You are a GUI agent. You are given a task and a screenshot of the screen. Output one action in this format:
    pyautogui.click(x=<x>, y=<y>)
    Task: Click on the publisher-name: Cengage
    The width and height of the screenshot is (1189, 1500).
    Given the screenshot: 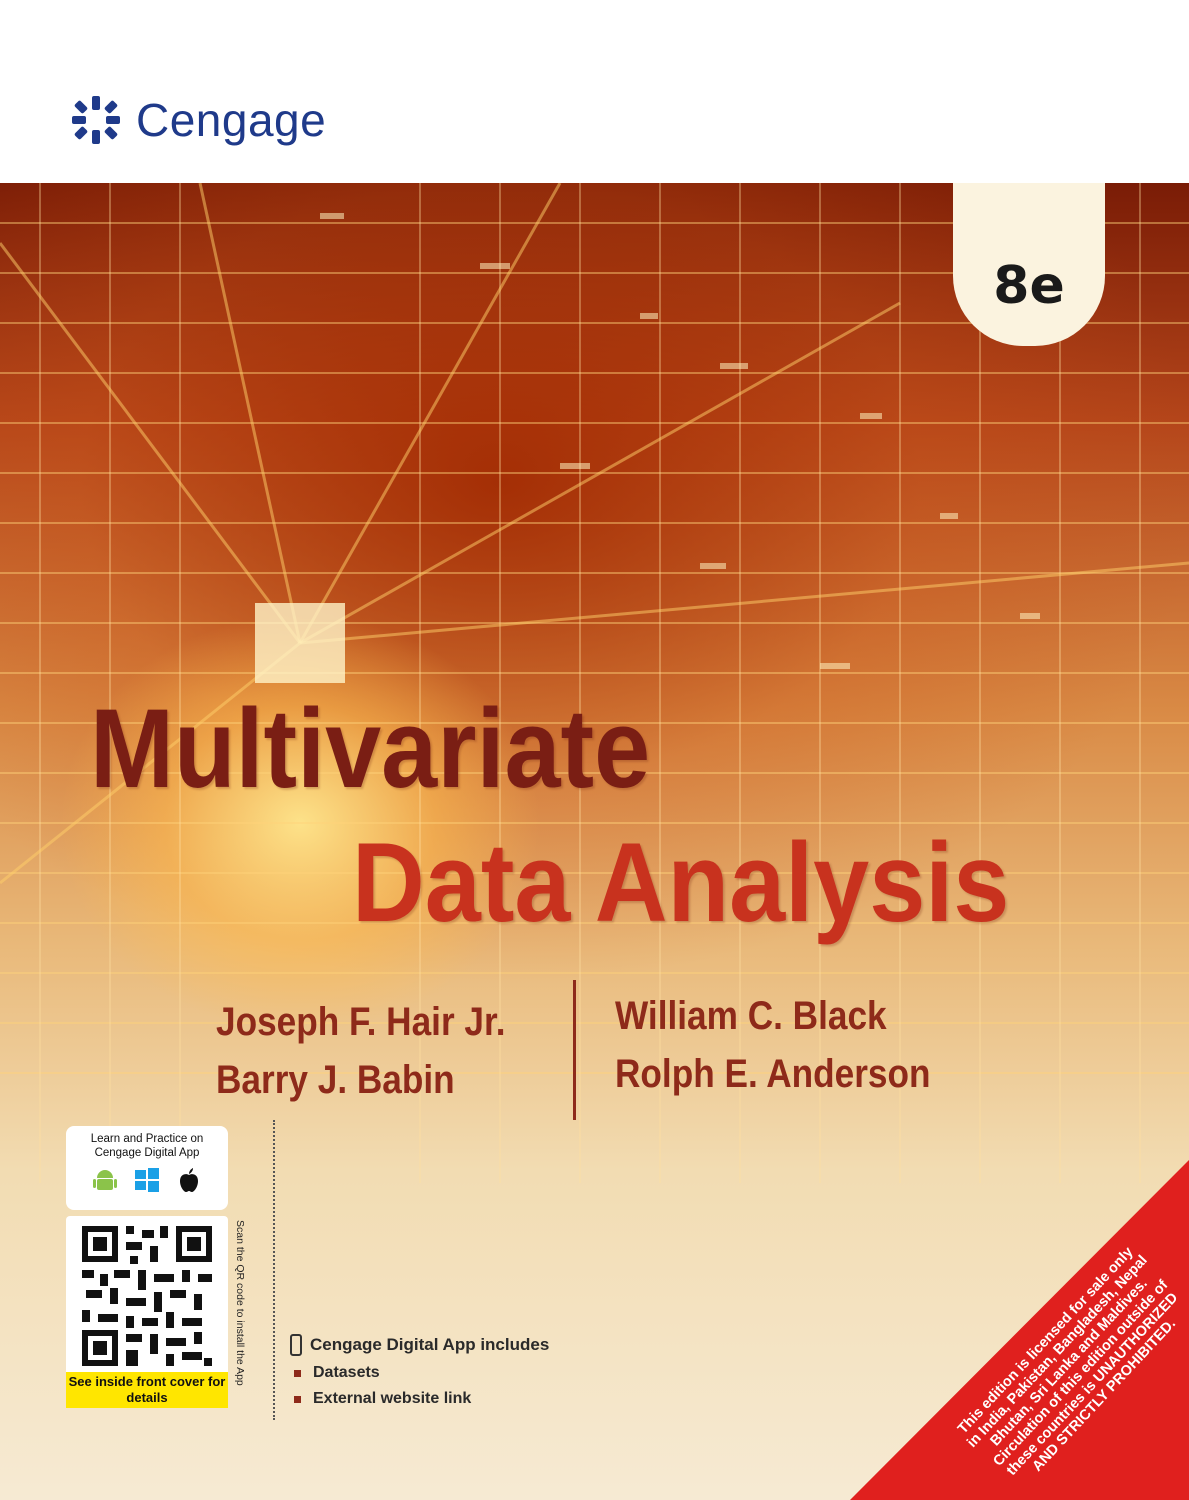 What is the action you would take?
    pyautogui.click(x=231, y=120)
    